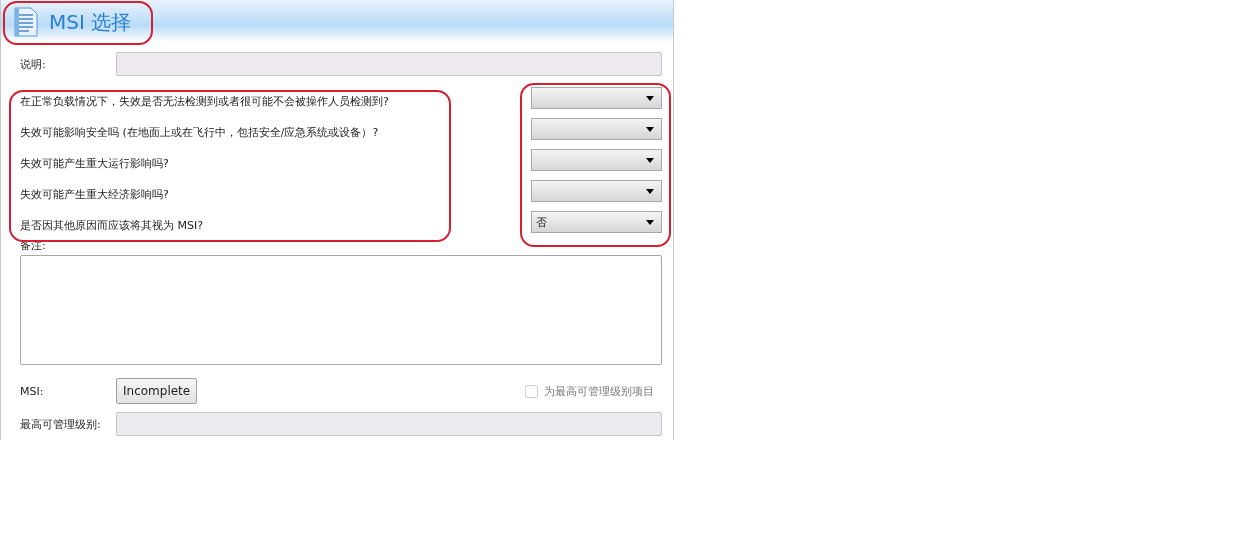  What do you see at coordinates (26, 22) in the screenshot?
I see `document-icon` at bounding box center [26, 22].